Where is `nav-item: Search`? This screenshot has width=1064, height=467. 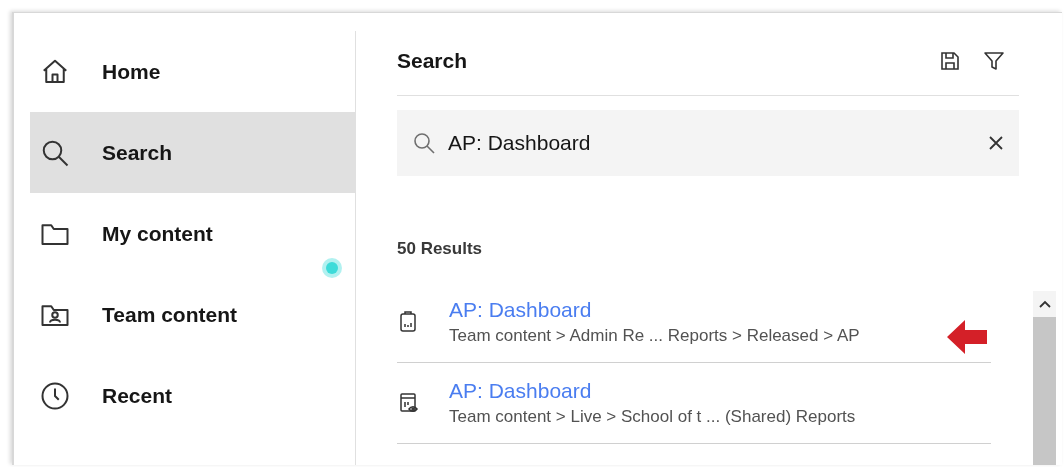
nav-item: Search is located at coordinates (192, 152).